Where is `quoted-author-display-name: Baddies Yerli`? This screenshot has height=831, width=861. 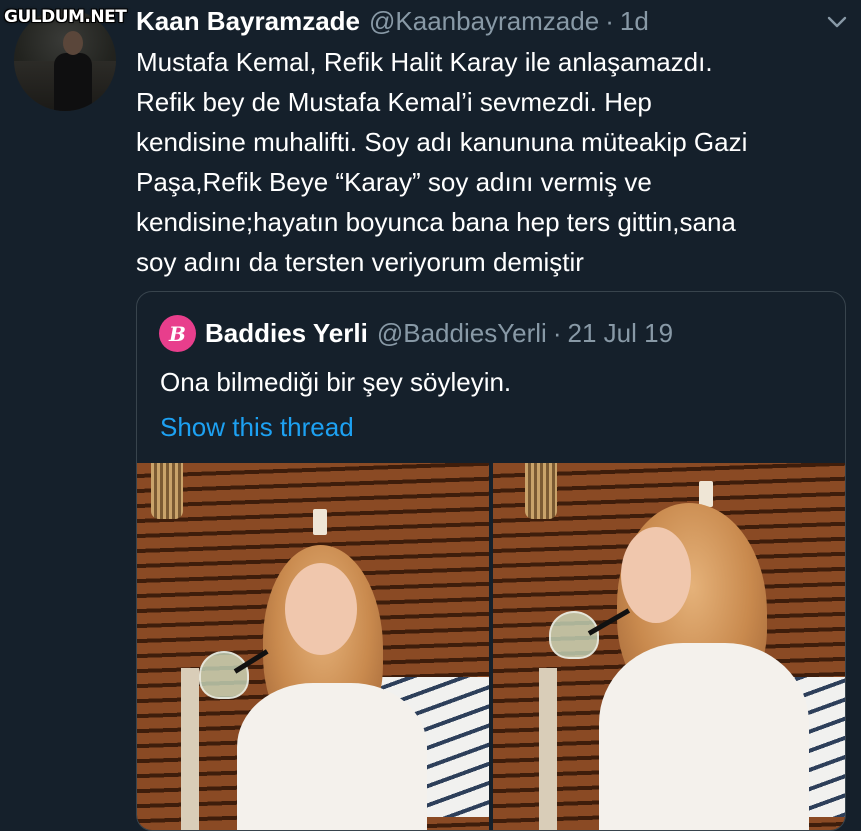 quoted-author-display-name: Baddies Yerli is located at coordinates (286, 333).